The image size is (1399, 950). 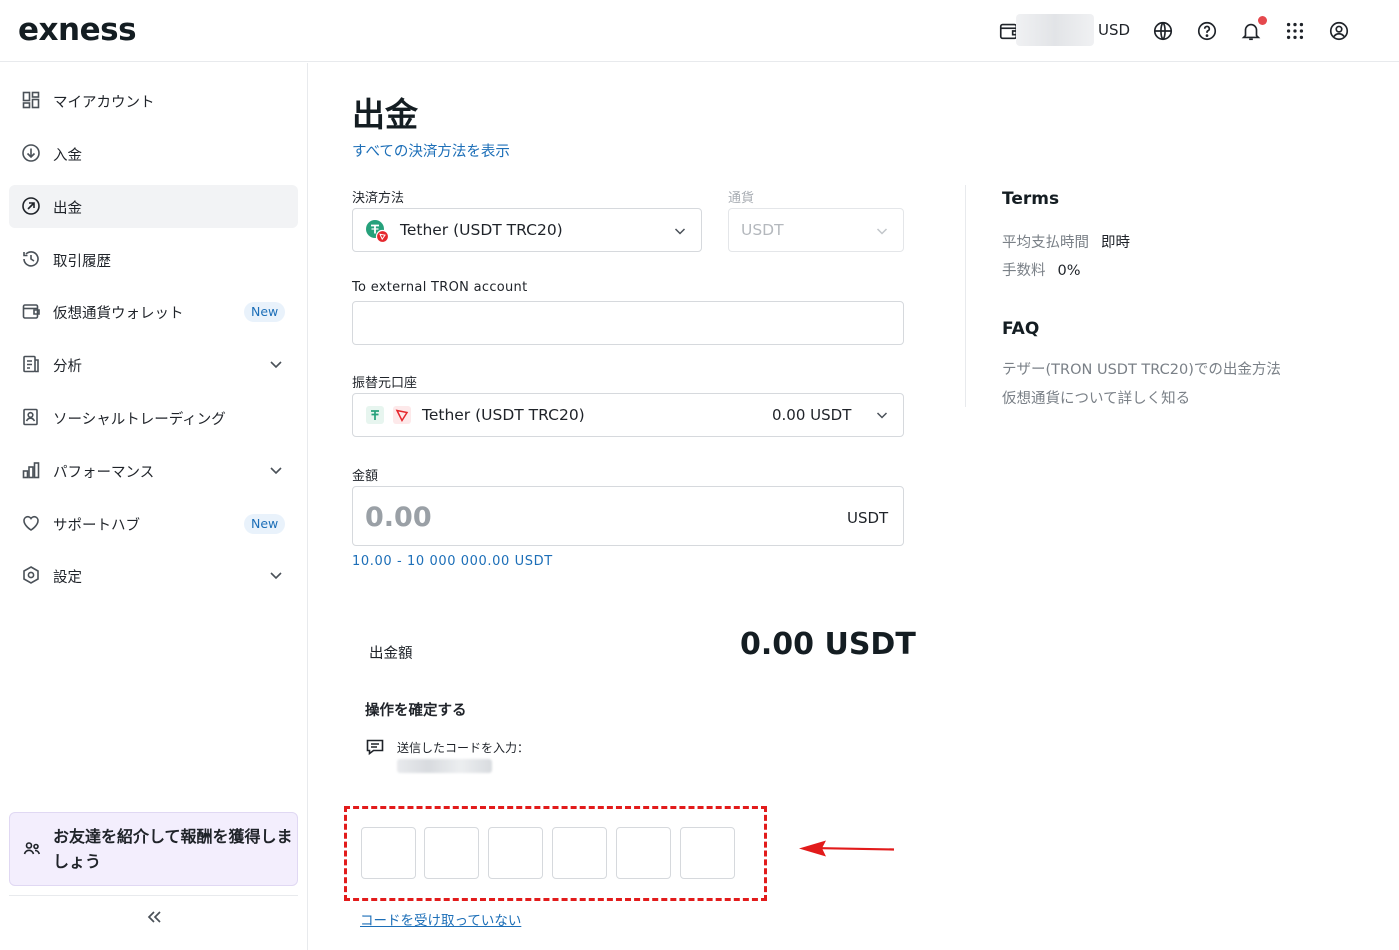 What do you see at coordinates (1021, 329) in the screenshot?
I see `faq-title: FAQ` at bounding box center [1021, 329].